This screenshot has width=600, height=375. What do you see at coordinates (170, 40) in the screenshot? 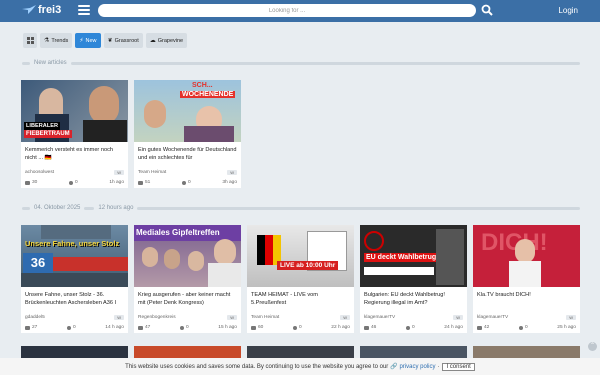
I see `filter-label: Grapevine` at bounding box center [170, 40].